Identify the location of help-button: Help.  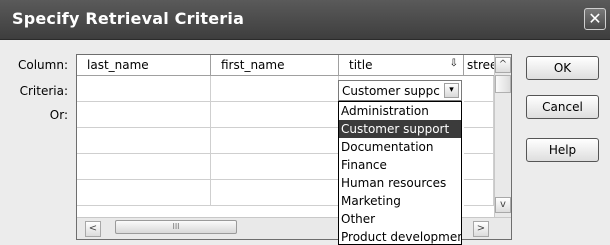
(562, 150).